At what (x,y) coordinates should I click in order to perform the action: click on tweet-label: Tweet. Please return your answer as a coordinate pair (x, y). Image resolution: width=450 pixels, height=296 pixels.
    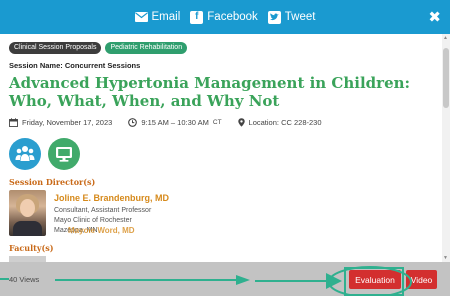
    Looking at the image, I should click on (300, 17).